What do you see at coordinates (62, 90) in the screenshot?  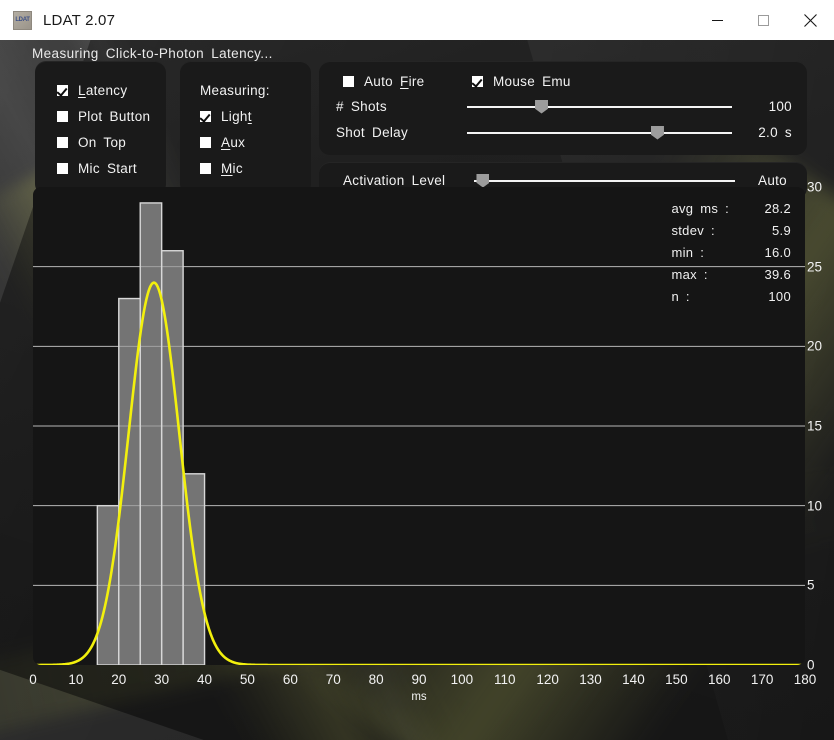 I see `checkbox-latency-box` at bounding box center [62, 90].